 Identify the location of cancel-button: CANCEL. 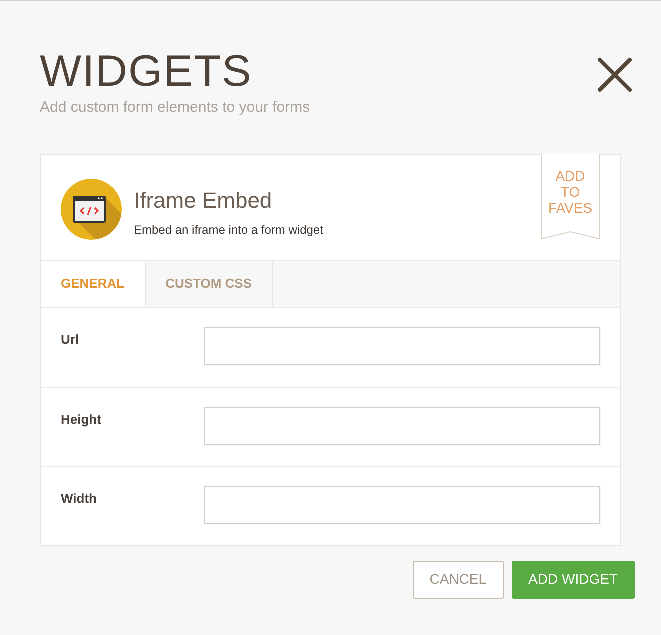
(458, 579).